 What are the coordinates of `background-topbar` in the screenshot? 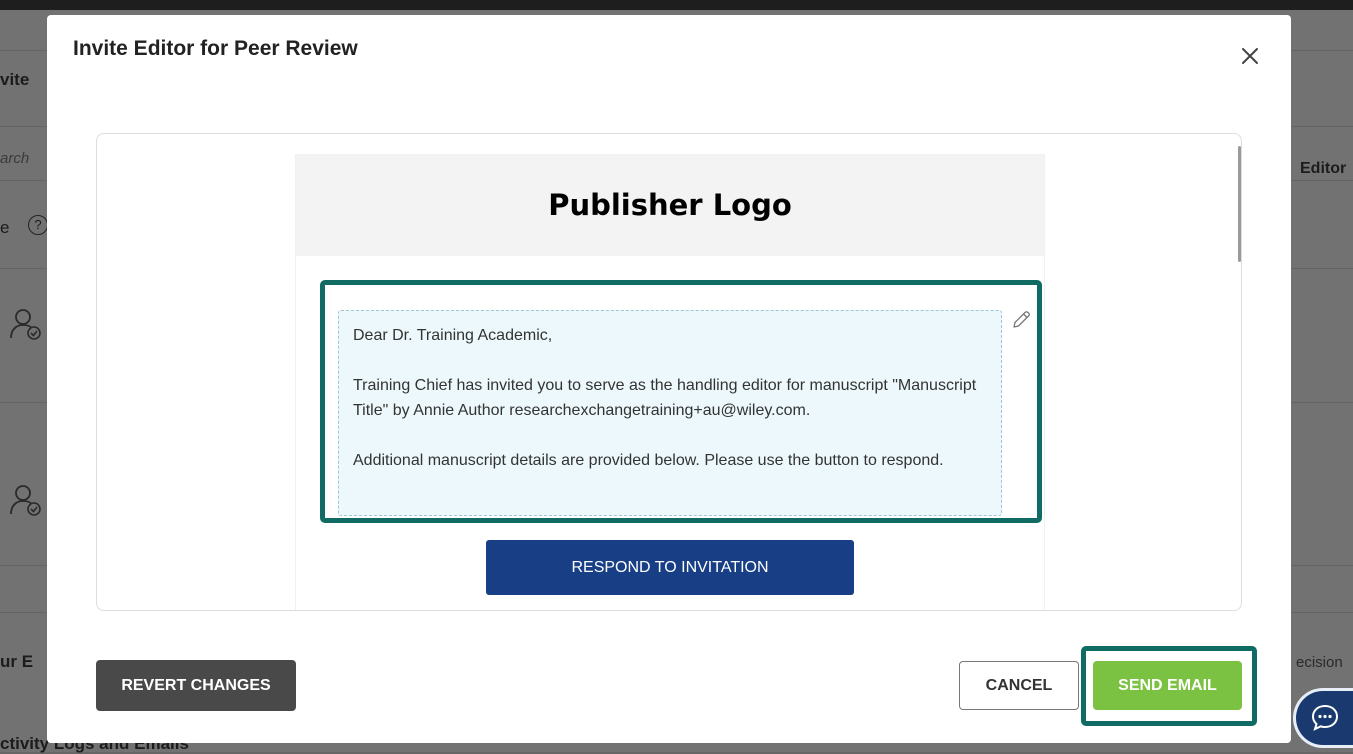 It's located at (676, 5).